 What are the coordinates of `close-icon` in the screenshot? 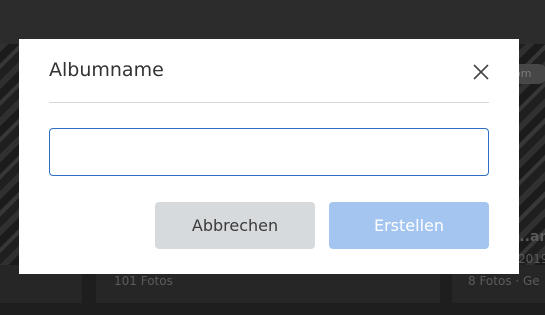 It's located at (481, 72).